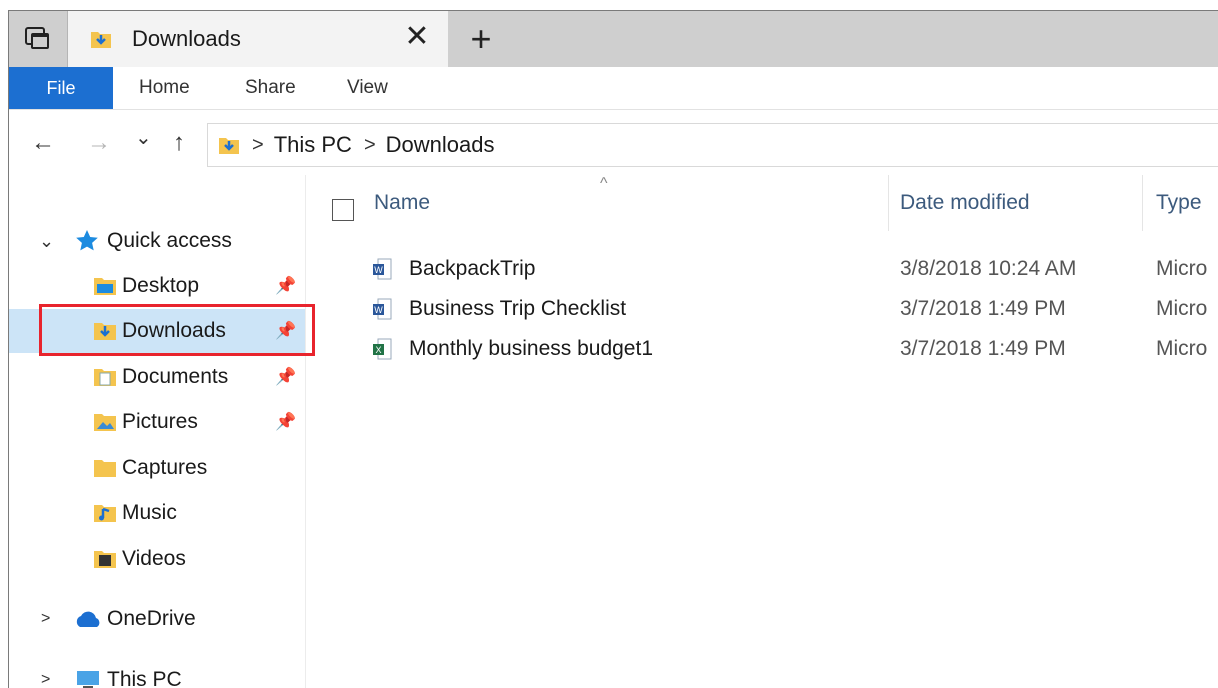 Image resolution: width=1218 pixels, height=688 pixels. I want to click on column-header-type: Type, so click(1179, 203).